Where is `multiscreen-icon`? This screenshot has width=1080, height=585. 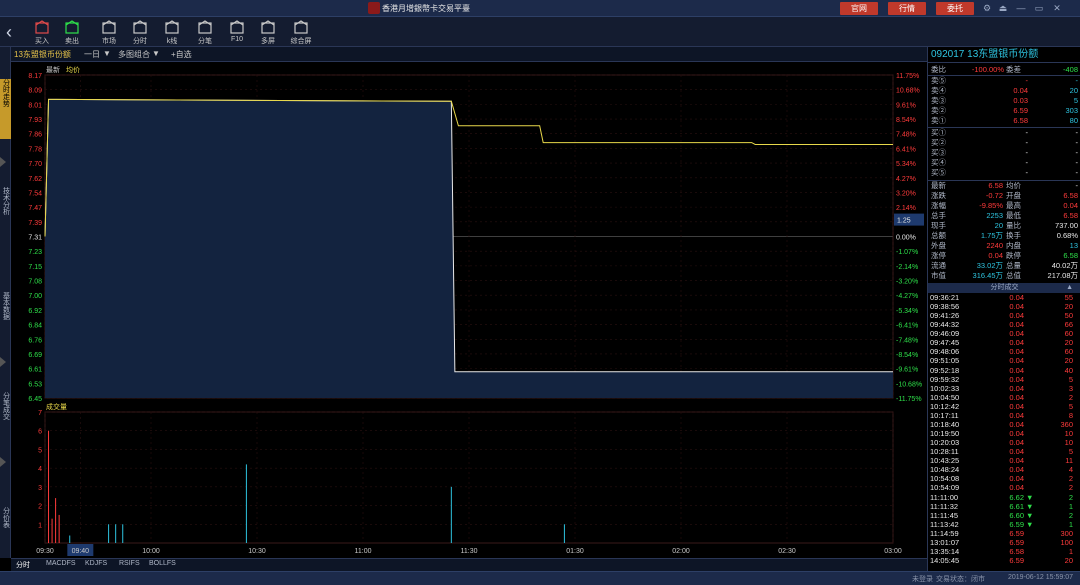
multiscreen-icon is located at coordinates (268, 27).